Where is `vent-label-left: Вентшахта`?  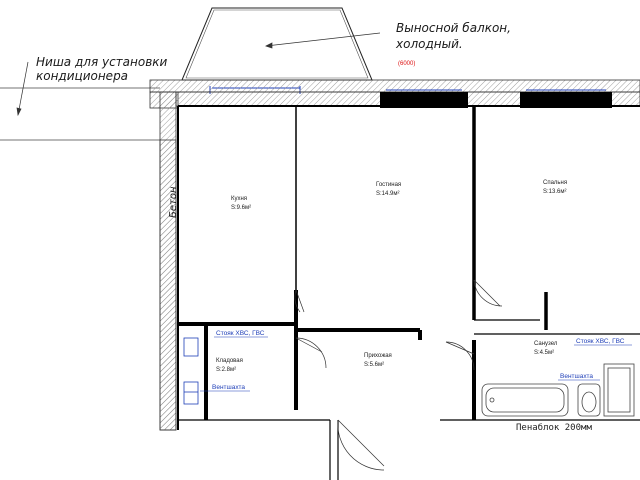
vent-label-left: Вентшахта is located at coordinates (228, 387).